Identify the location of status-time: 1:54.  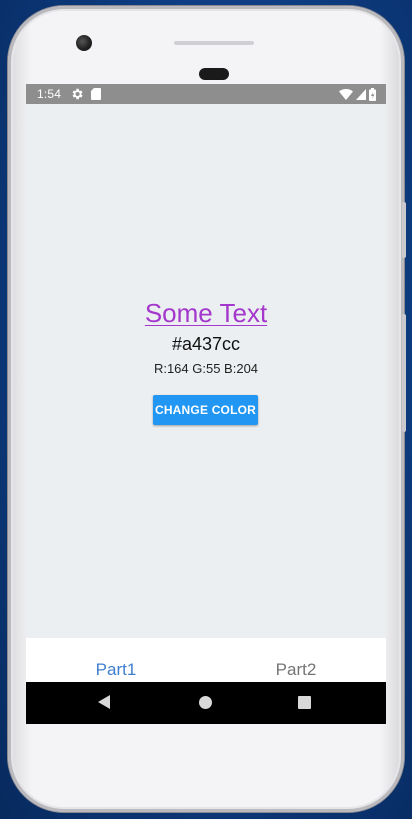
(49, 94).